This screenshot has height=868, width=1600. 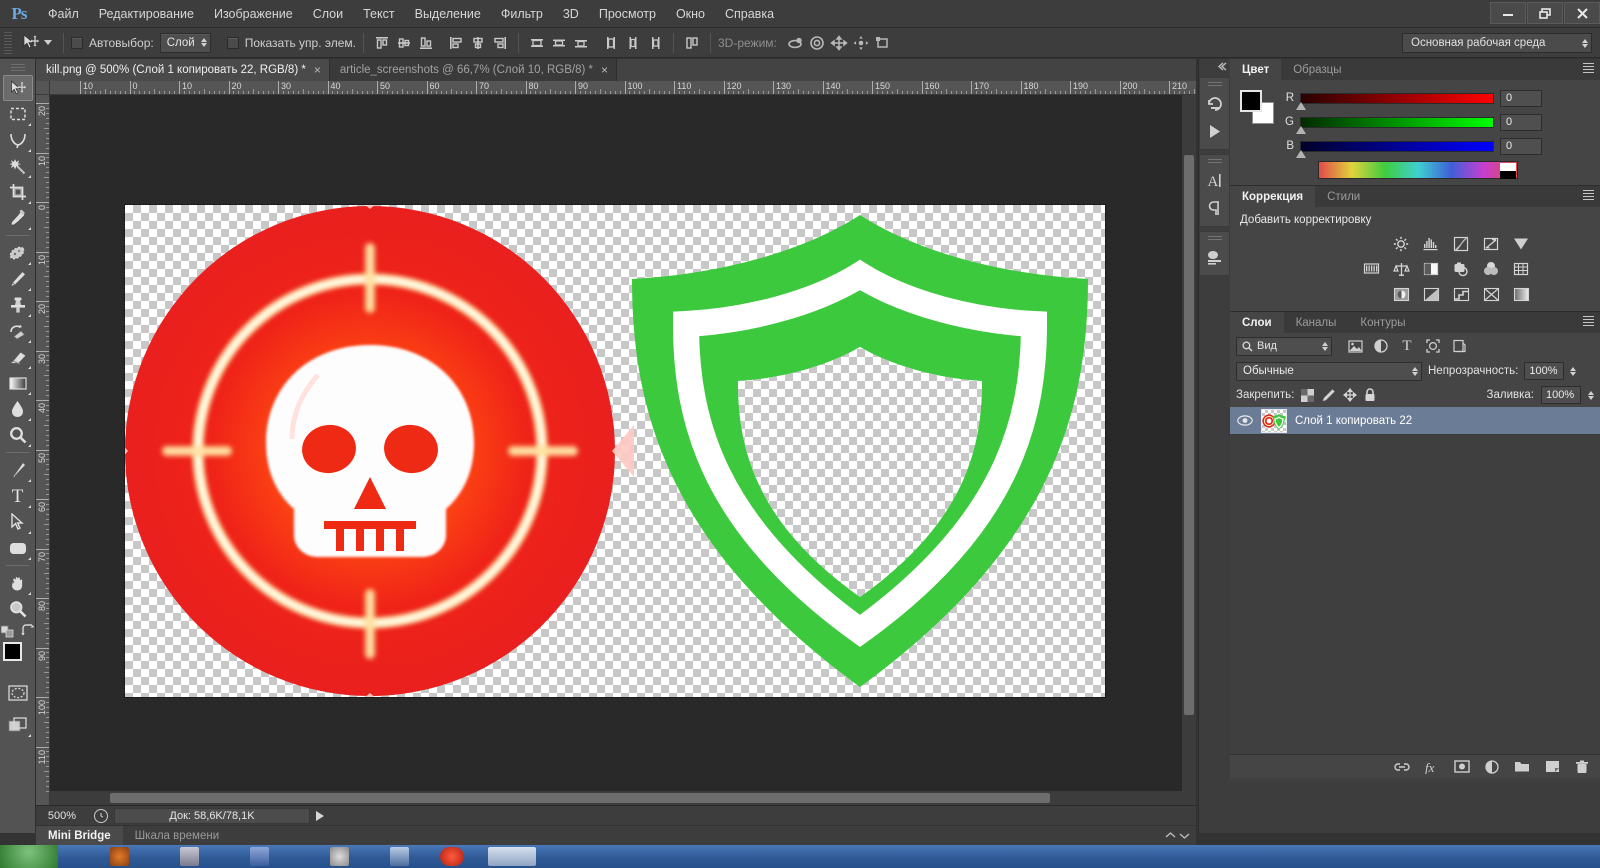 I want to click on default-colors-icon, so click(x=7, y=631).